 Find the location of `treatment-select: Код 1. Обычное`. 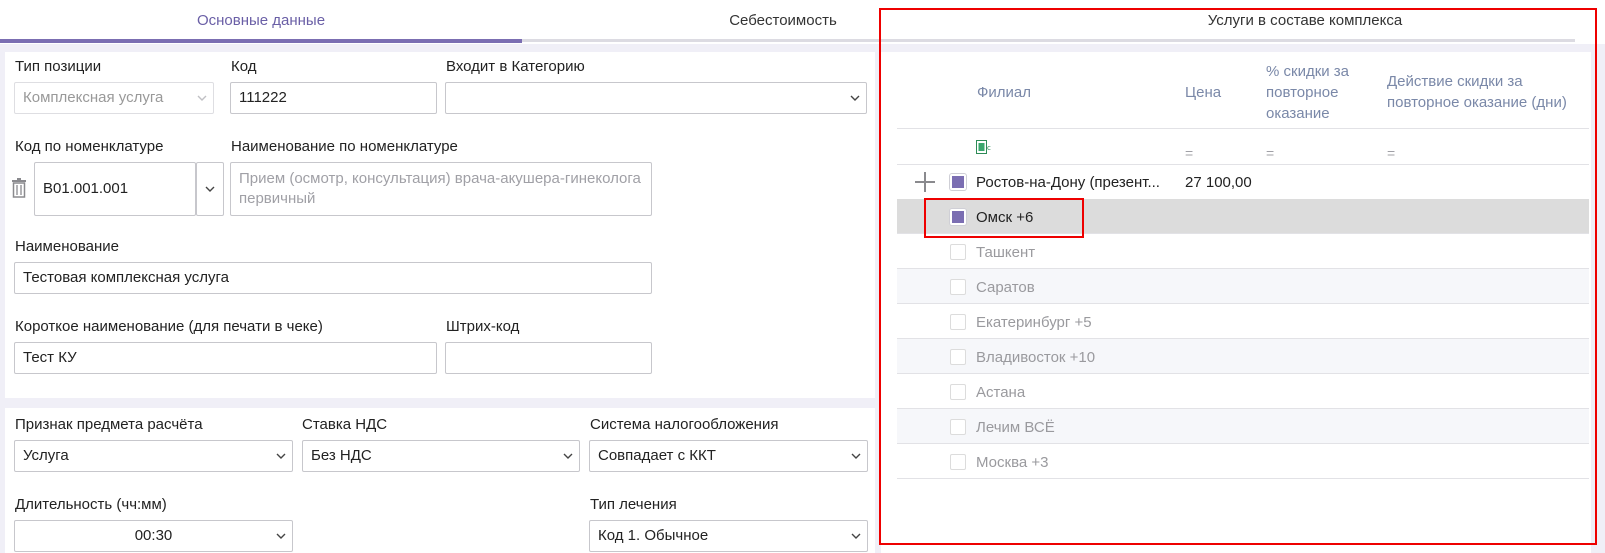

treatment-select: Код 1. Обычное is located at coordinates (728, 536).